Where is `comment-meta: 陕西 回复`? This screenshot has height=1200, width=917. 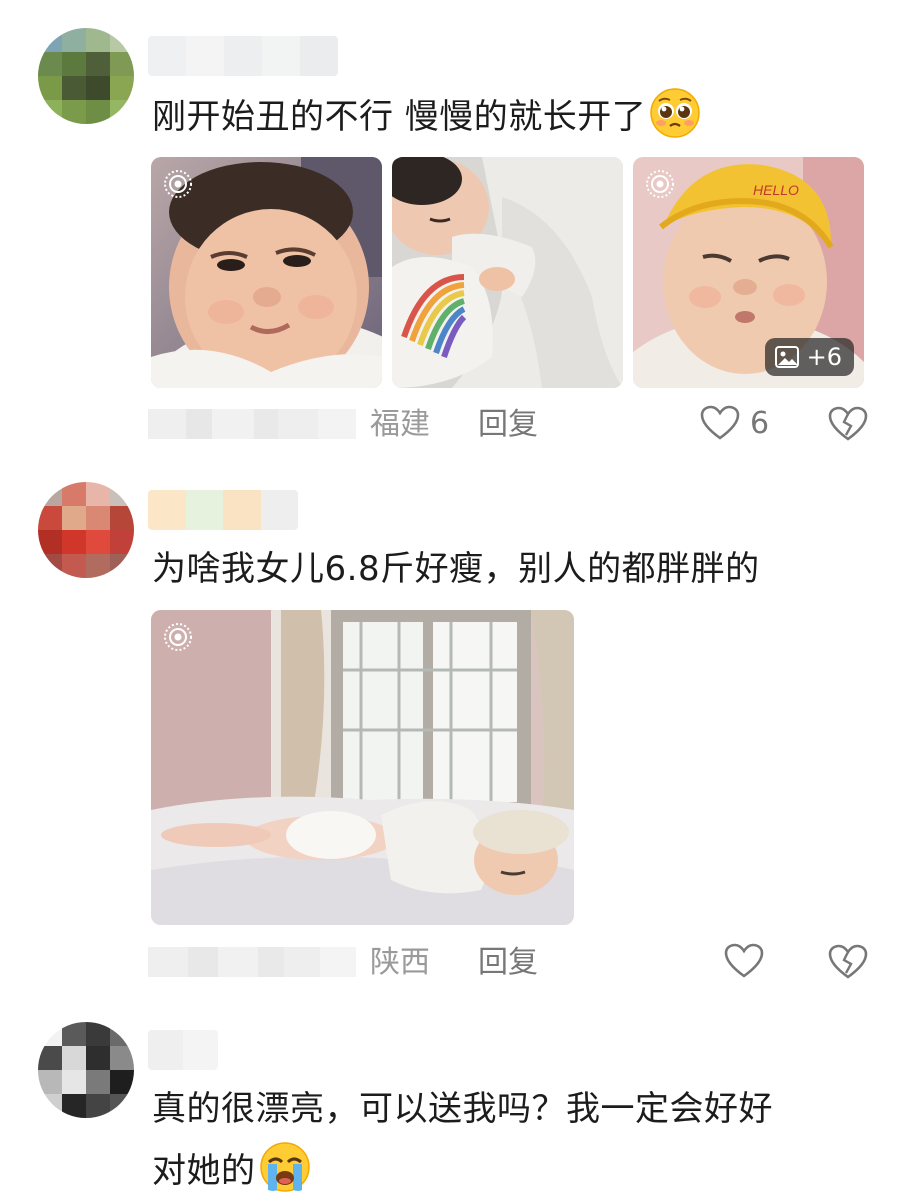
comment-meta: 陕西 回复 is located at coordinates (532, 963).